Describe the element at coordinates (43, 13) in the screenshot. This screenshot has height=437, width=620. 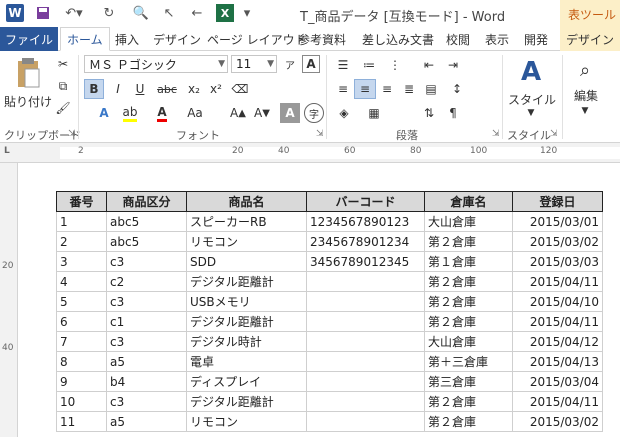
I see `save-icon` at that location.